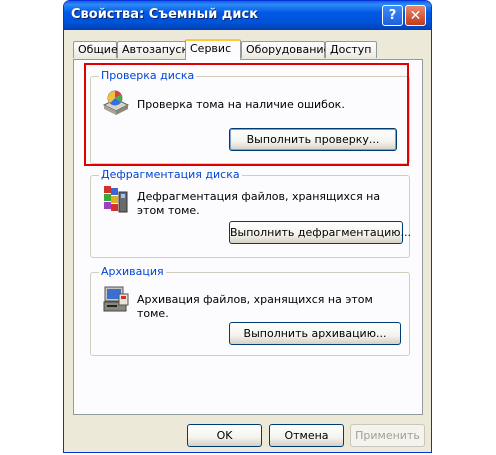 Image resolution: width=496 pixels, height=455 pixels. I want to click on group-title-backup: Архивация, so click(132, 271).